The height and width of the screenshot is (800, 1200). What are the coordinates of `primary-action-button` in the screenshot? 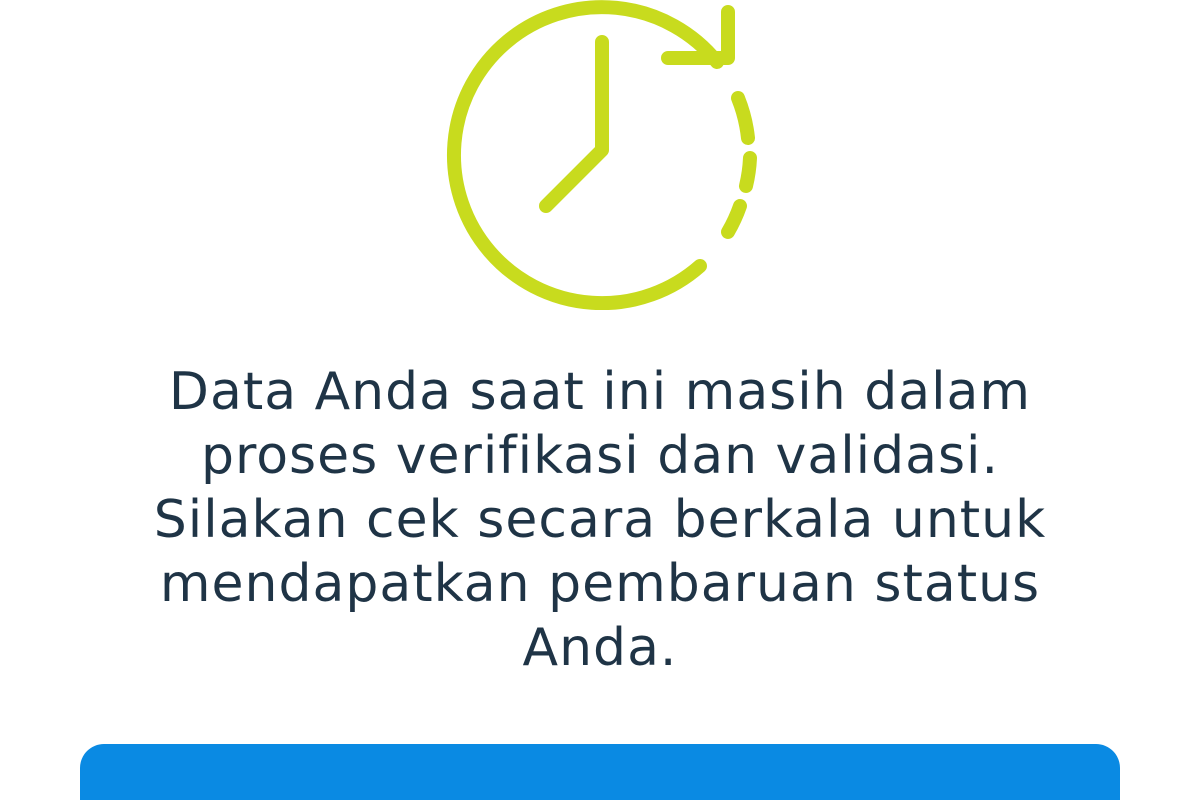 It's located at (600, 772).